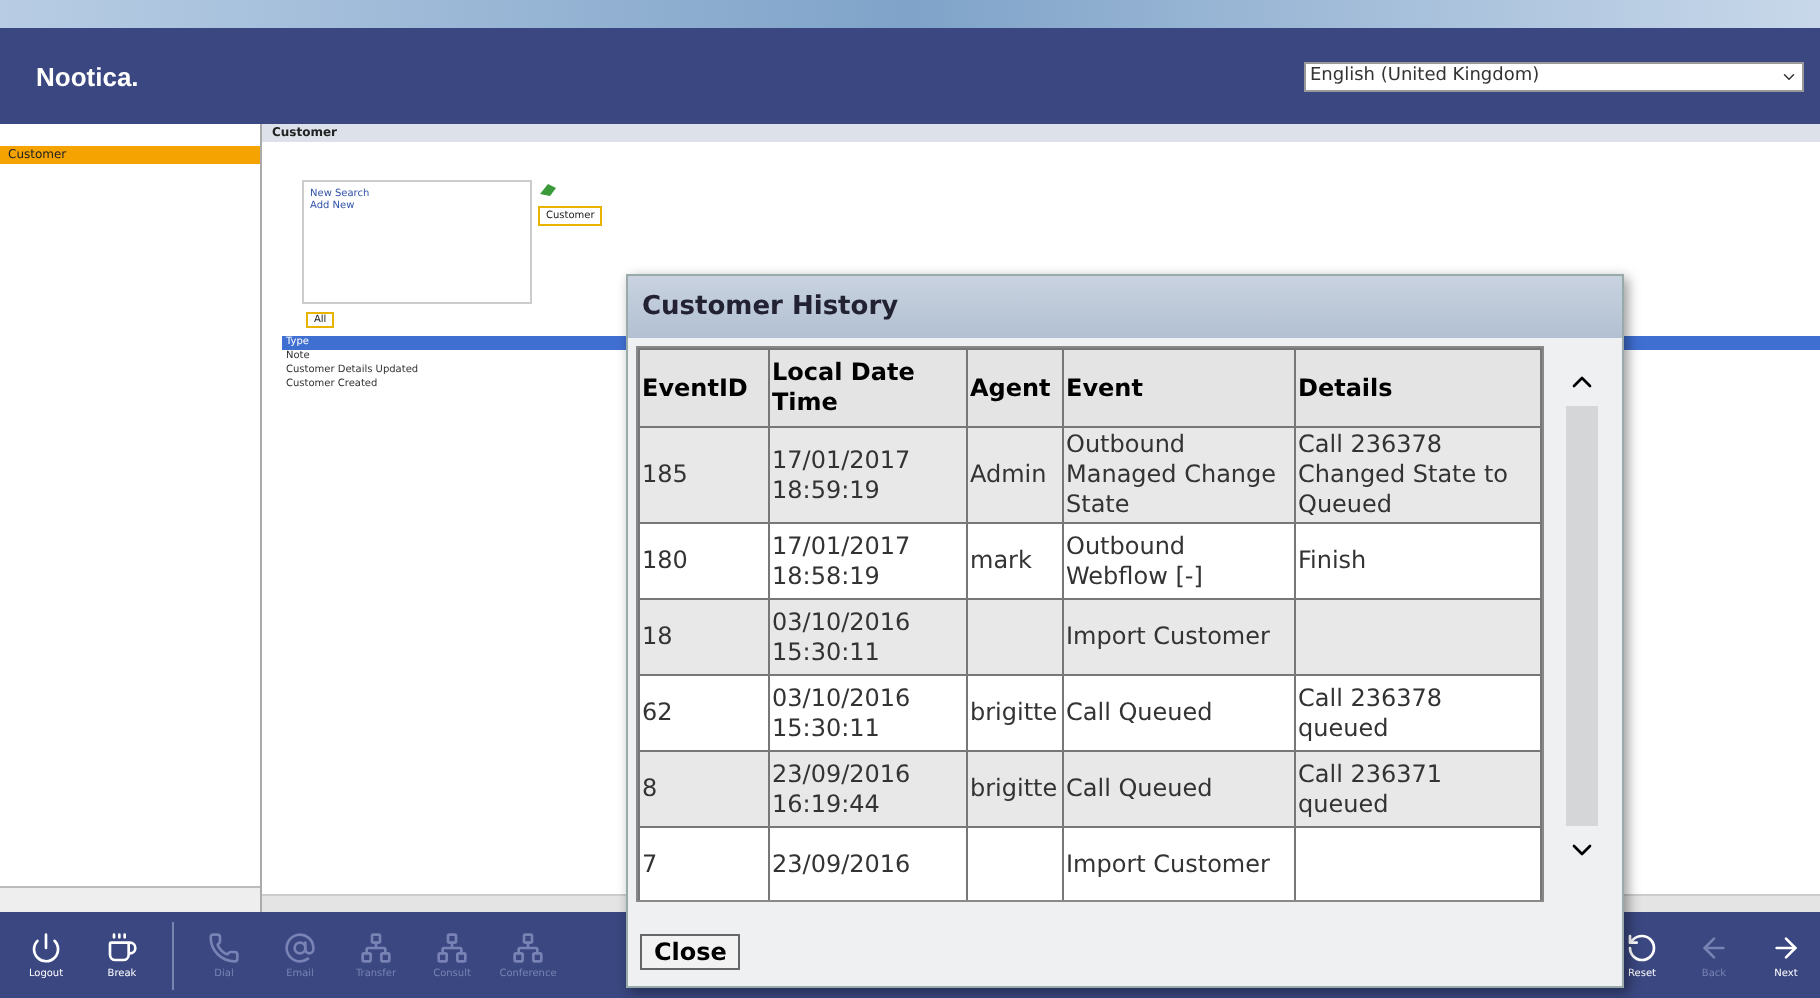  Describe the element at coordinates (224, 947) in the screenshot. I see `phone-icon` at that location.